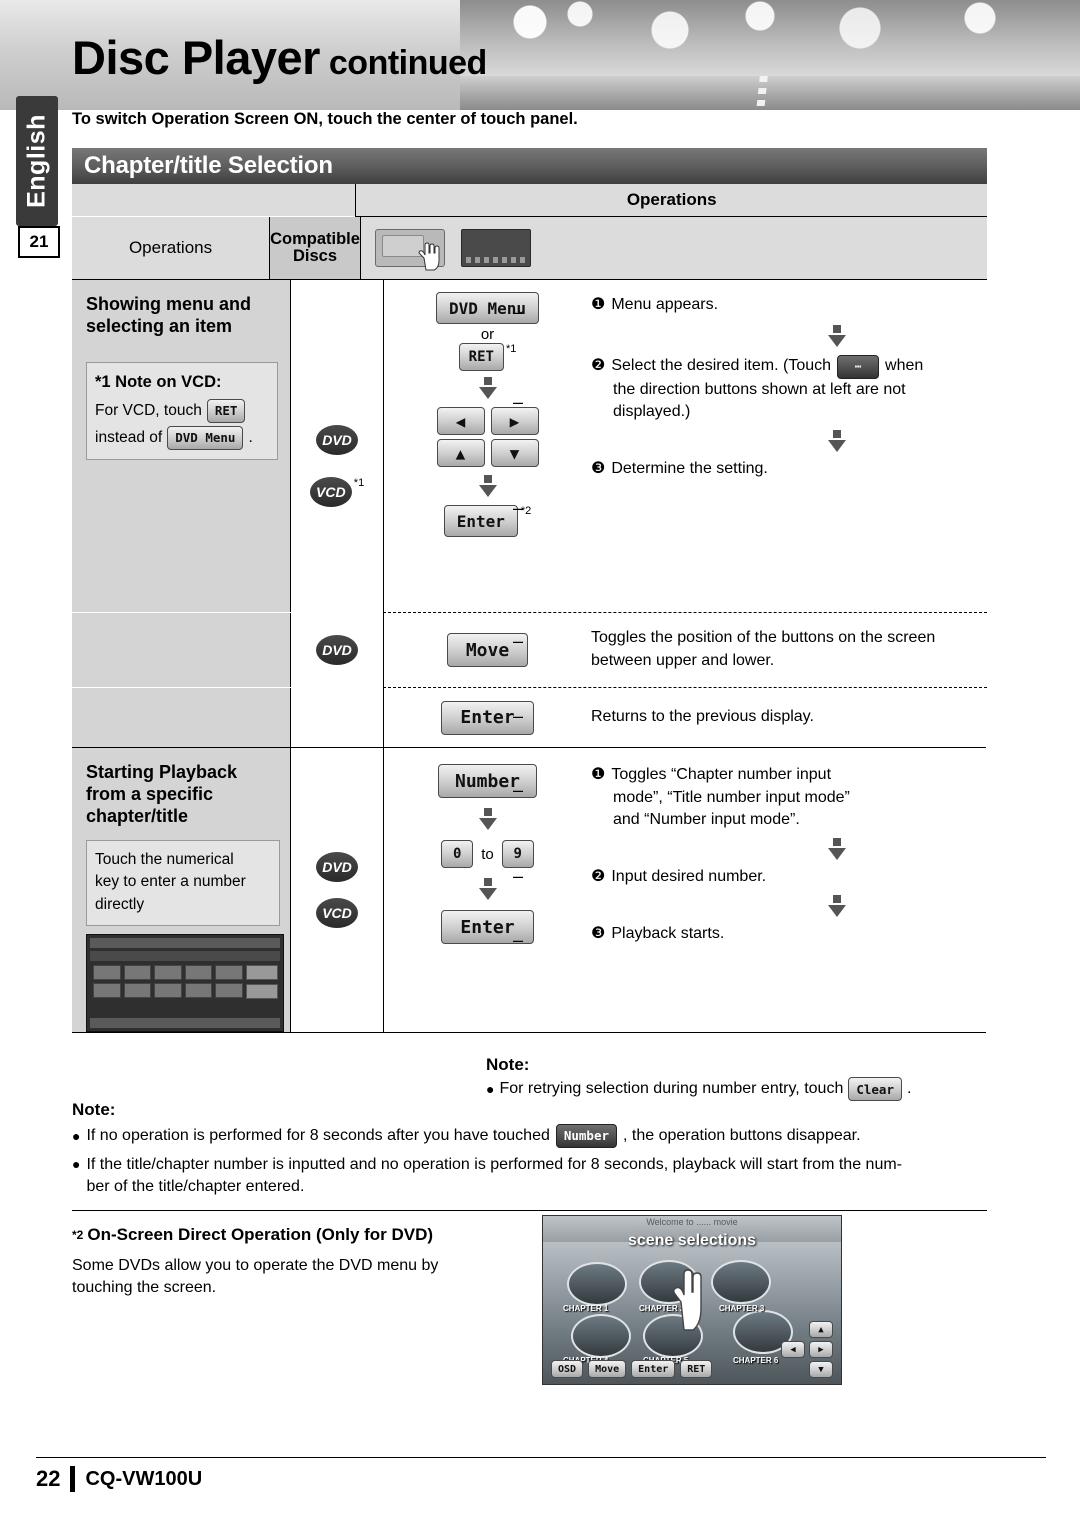 This screenshot has height=1526, width=1080. Describe the element at coordinates (181, 718) in the screenshot. I see `row3-left-cell` at that location.